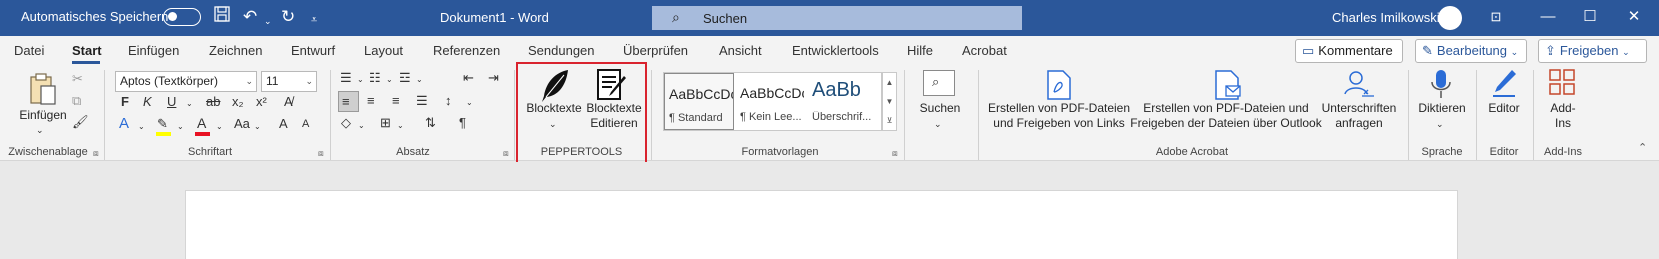  I want to click on underline-button: U, so click(171, 102).